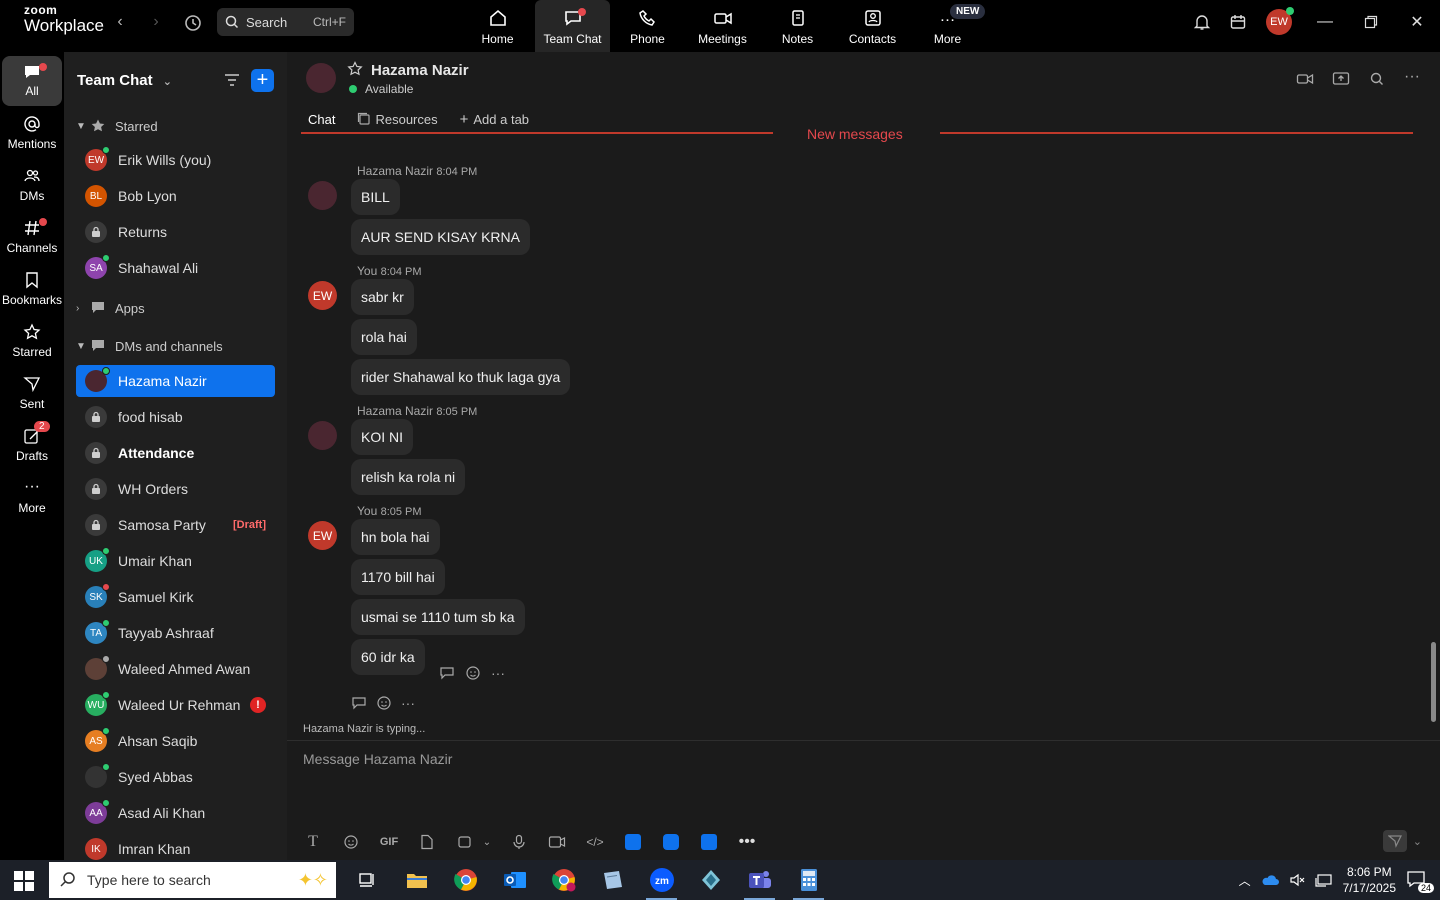 The image size is (1440, 900). What do you see at coordinates (388, 657) in the screenshot?
I see `message-bubble: 60 idr ka` at bounding box center [388, 657].